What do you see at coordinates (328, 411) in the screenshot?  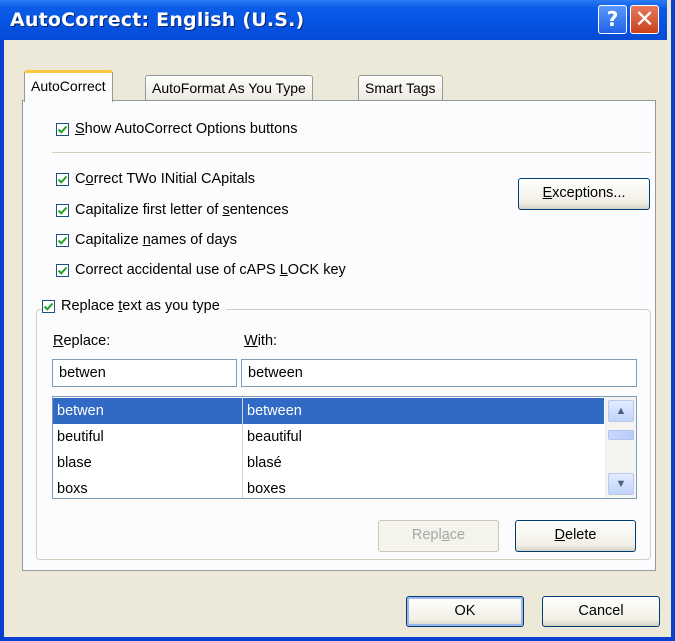 I see `list-item: betwen between` at bounding box center [328, 411].